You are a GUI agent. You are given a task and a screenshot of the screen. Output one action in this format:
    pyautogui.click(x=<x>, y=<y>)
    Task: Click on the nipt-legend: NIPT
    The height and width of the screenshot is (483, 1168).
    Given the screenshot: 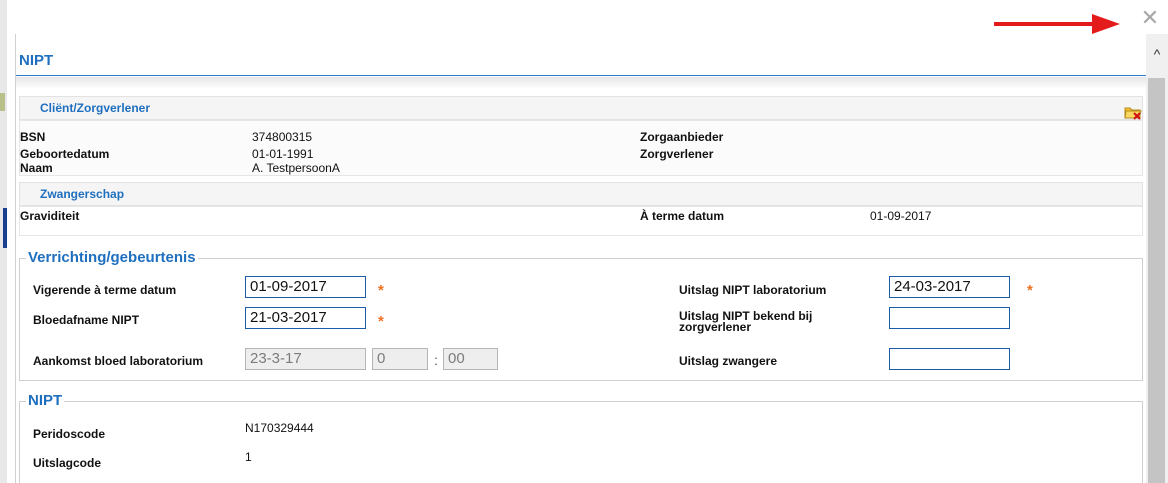 What is the action you would take?
    pyautogui.click(x=45, y=401)
    